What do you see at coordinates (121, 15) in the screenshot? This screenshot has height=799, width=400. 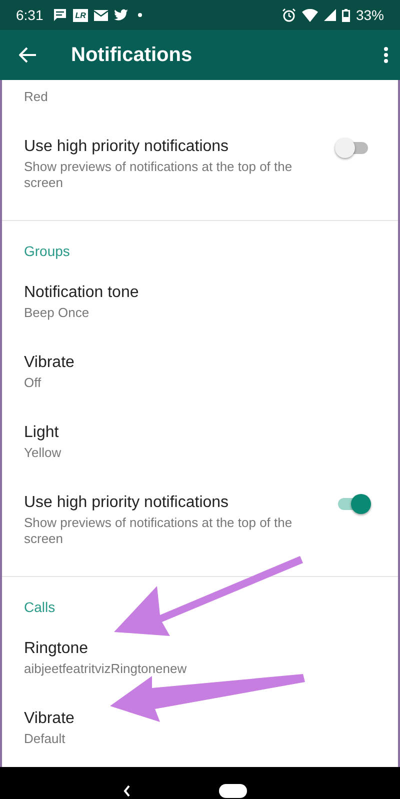 I see `bird-icon` at bounding box center [121, 15].